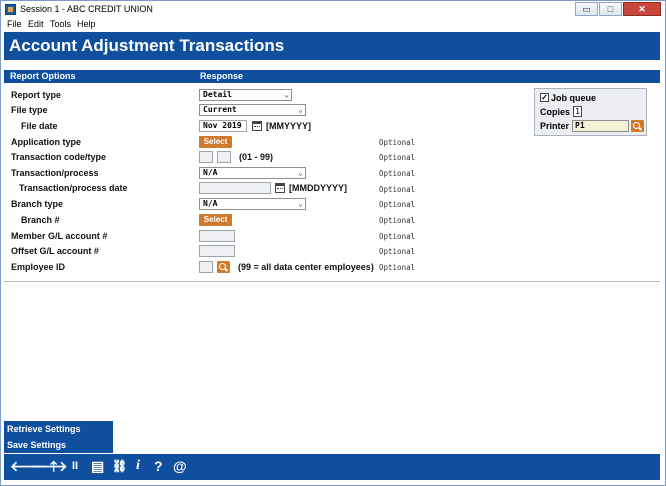 This screenshot has width=666, height=486. I want to click on printer-search-icon, so click(637, 126).